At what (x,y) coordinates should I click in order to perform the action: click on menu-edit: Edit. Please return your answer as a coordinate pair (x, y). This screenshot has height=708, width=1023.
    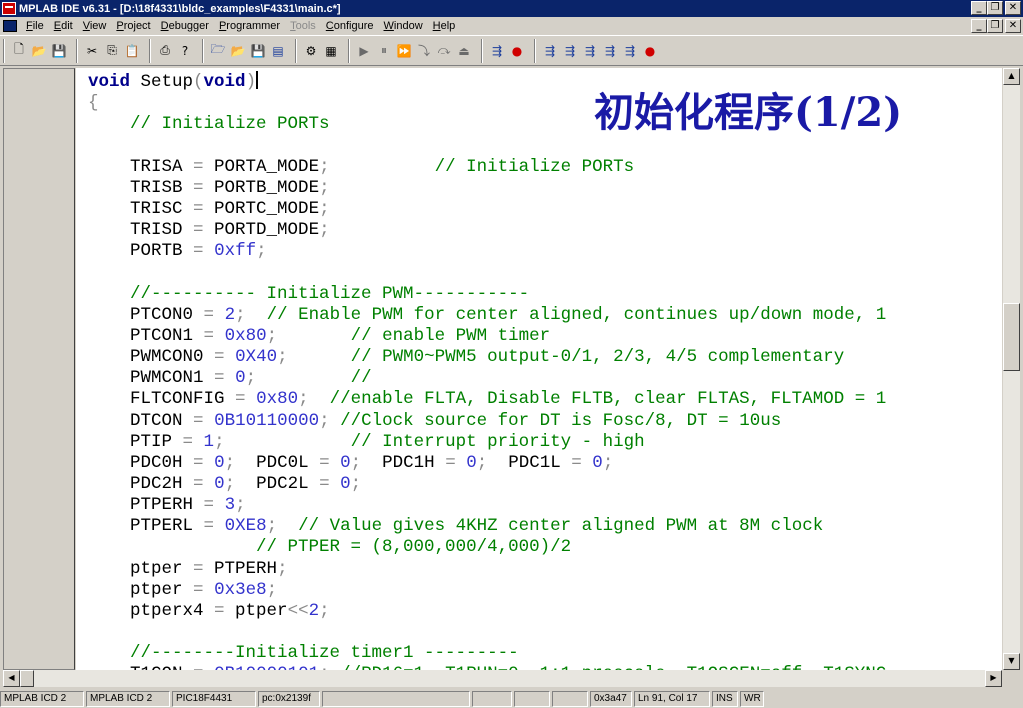
    Looking at the image, I should click on (63, 26).